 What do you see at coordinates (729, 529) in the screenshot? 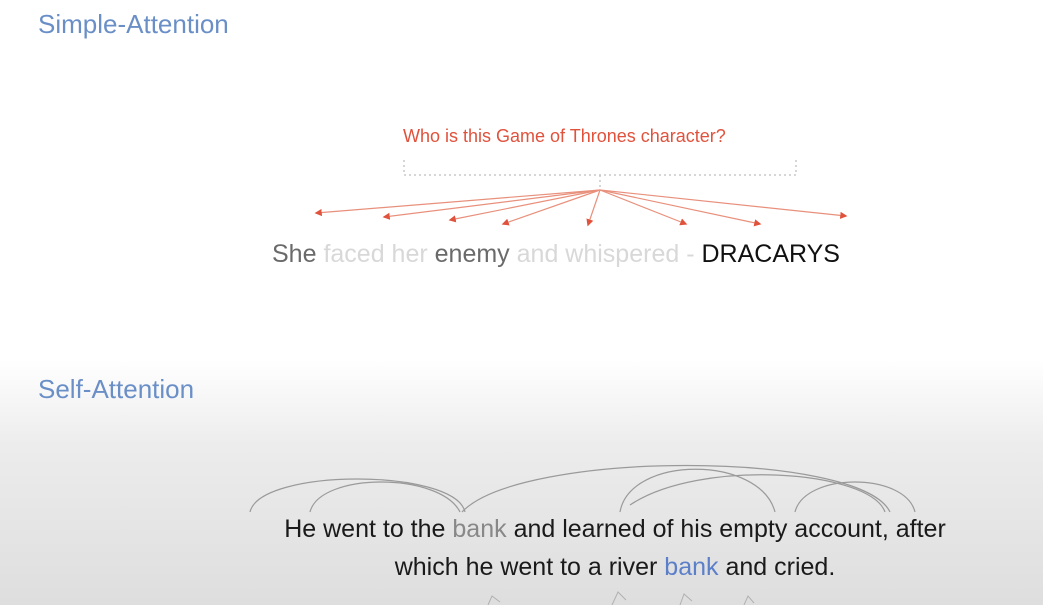
I see `line1-end: and learned of his empty account, after` at bounding box center [729, 529].